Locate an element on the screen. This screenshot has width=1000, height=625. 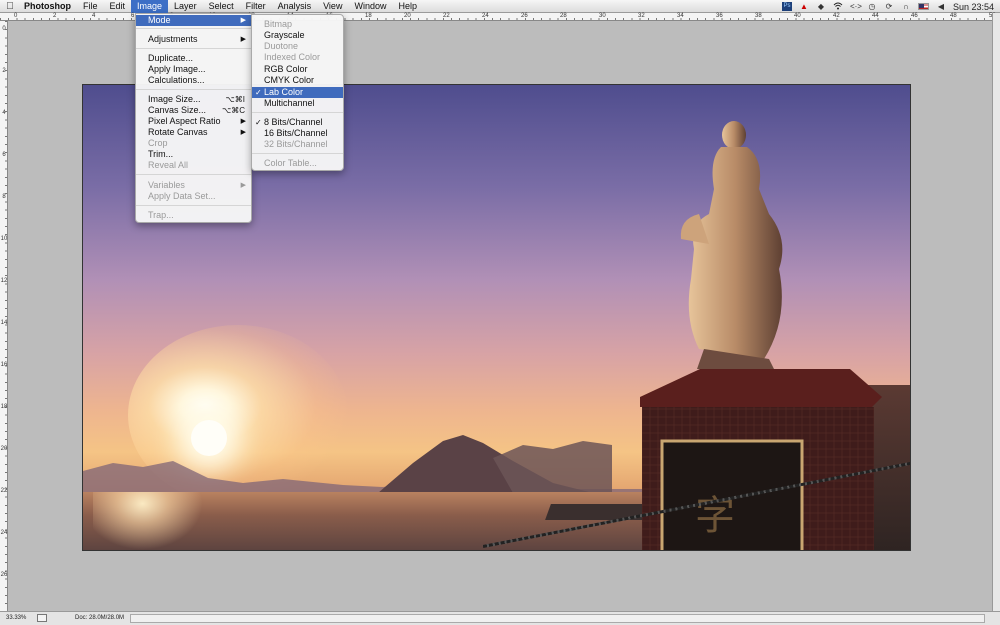
mode-item-multichannel: Multichannel is located at coordinates (297, 103).